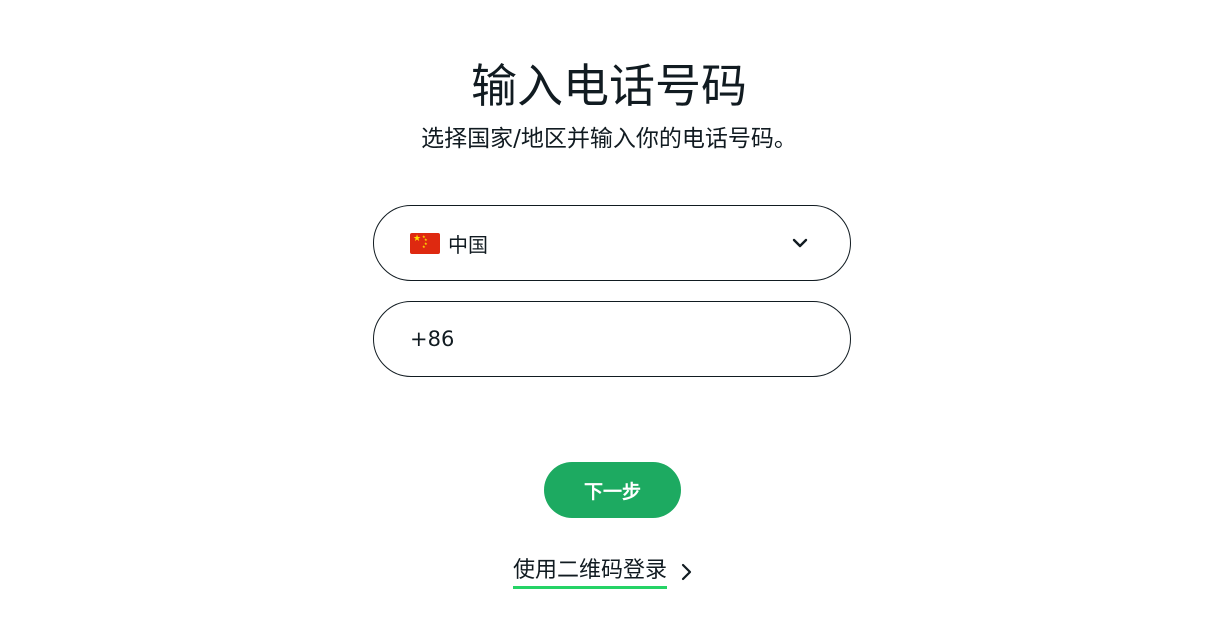 The width and height of the screenshot is (1218, 623). I want to click on next-button: 下一步, so click(612, 490).